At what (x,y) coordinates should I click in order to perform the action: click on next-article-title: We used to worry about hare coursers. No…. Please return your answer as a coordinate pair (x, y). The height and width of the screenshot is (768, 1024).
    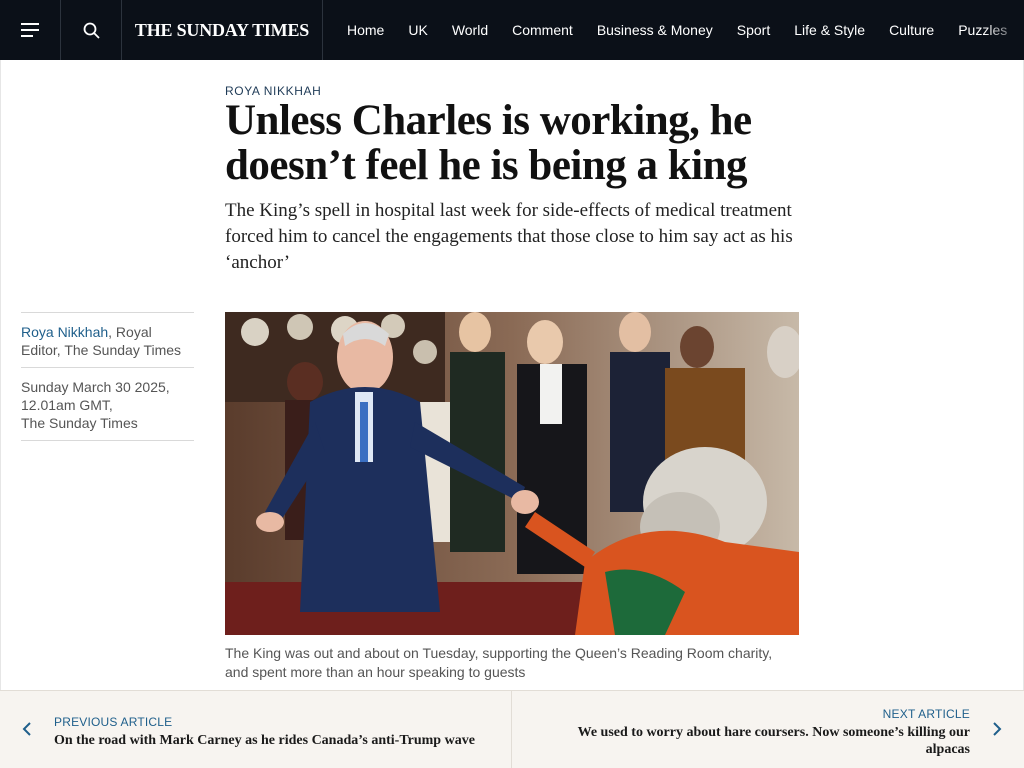
    Looking at the image, I should click on (773, 741).